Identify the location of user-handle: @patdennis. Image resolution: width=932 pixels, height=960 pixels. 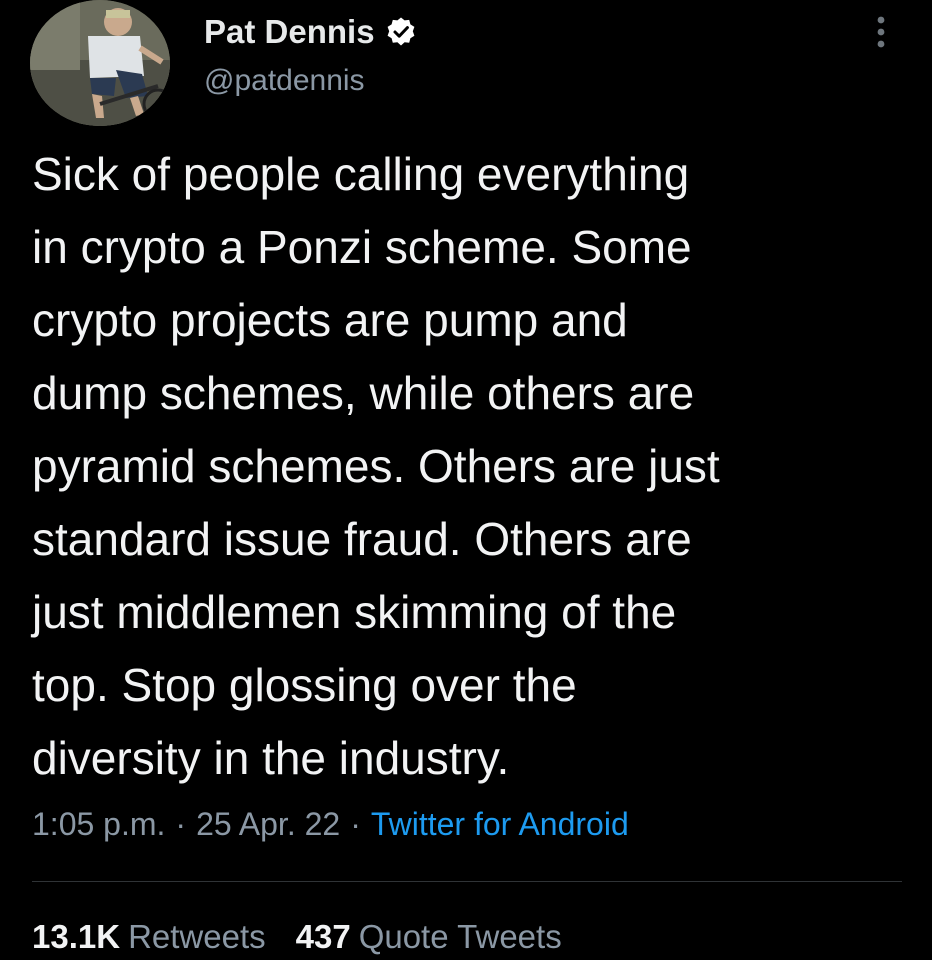
(310, 81).